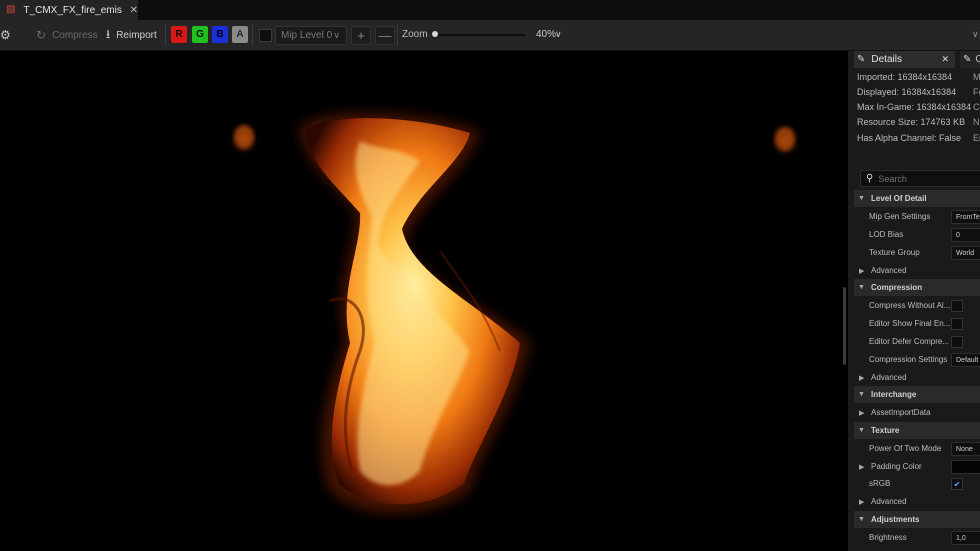 This screenshot has height=551, width=980. I want to click on category-adjustments: ▼ Adjustments, so click(917, 519).